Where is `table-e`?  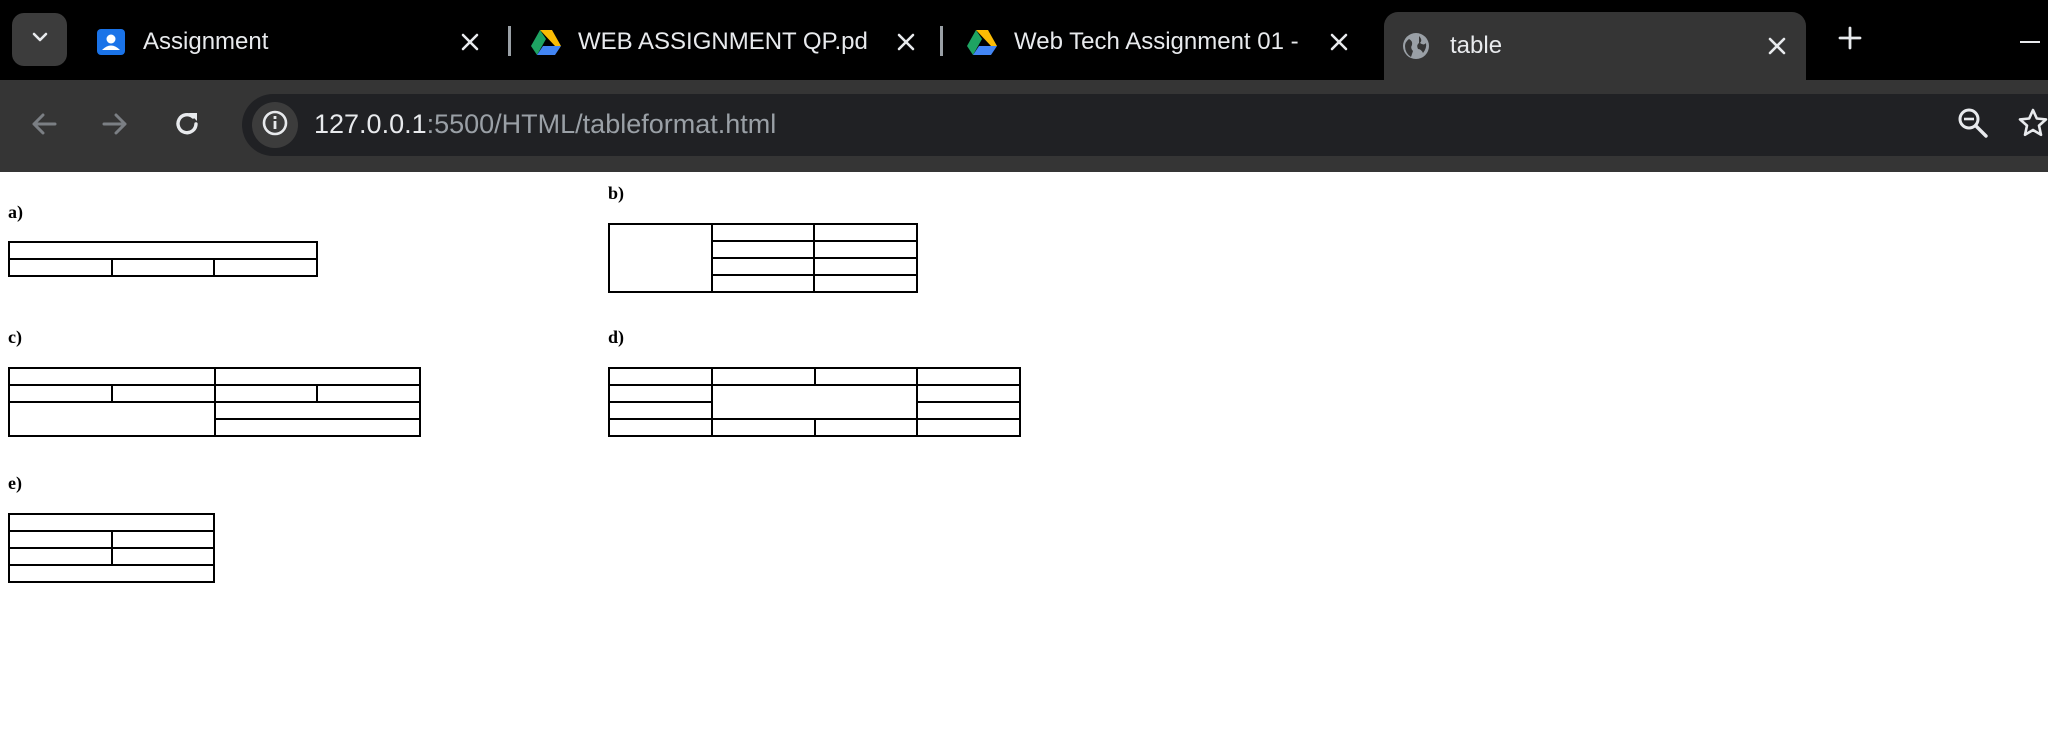 table-e is located at coordinates (111, 548).